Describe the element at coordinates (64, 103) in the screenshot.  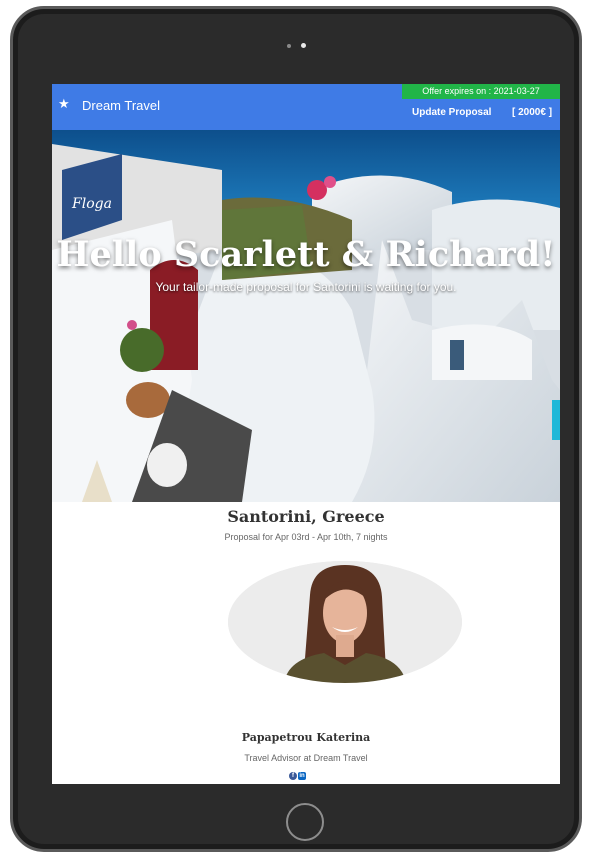
I see `star-icon: ★` at that location.